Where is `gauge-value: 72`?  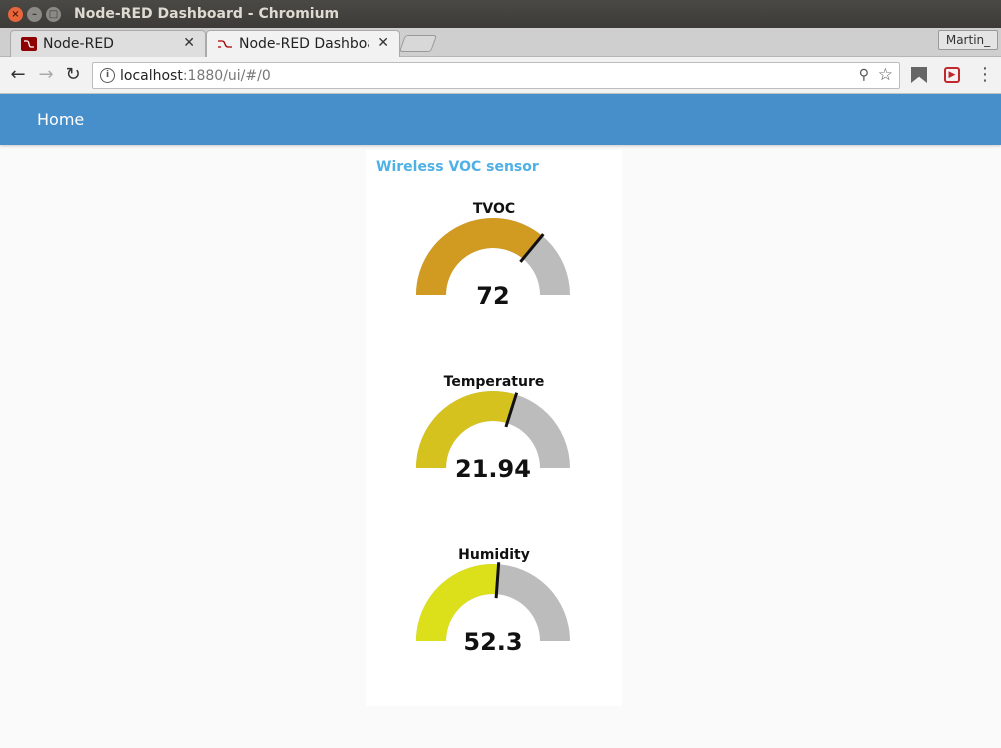
gauge-value: 72 is located at coordinates (492, 296).